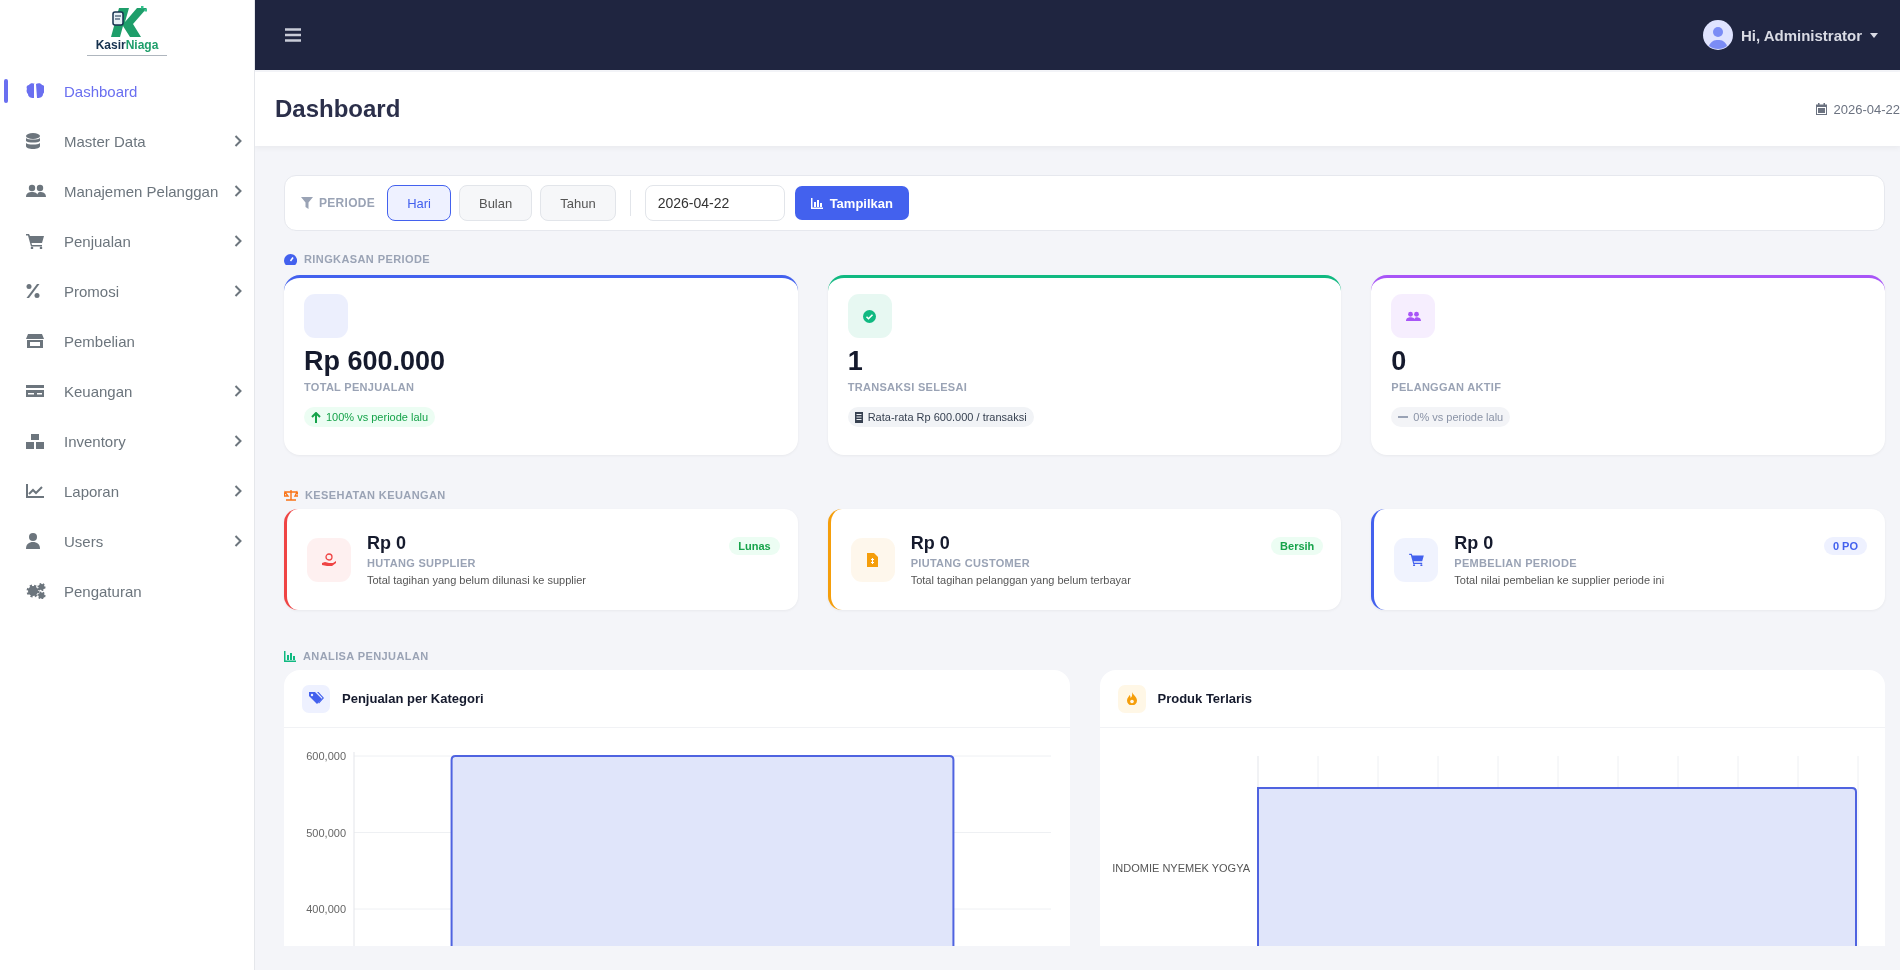  Describe the element at coordinates (1297, 546) in the screenshot. I see `status-badge: Bersih` at that location.